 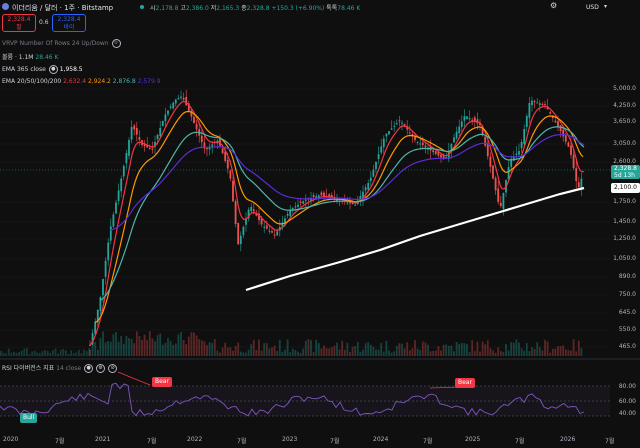 I want to click on ema-price-tag: 2,100.0, so click(x=625, y=188).